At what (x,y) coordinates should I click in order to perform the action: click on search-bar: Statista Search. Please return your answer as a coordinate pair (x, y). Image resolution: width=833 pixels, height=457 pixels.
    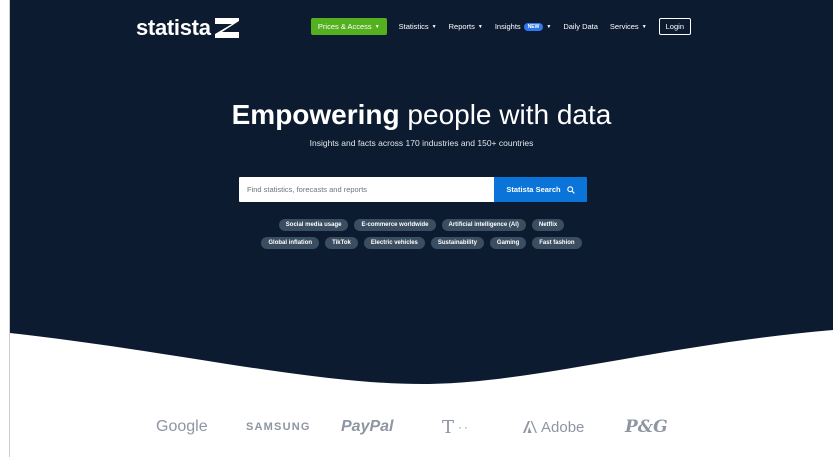
    Looking at the image, I should click on (413, 189).